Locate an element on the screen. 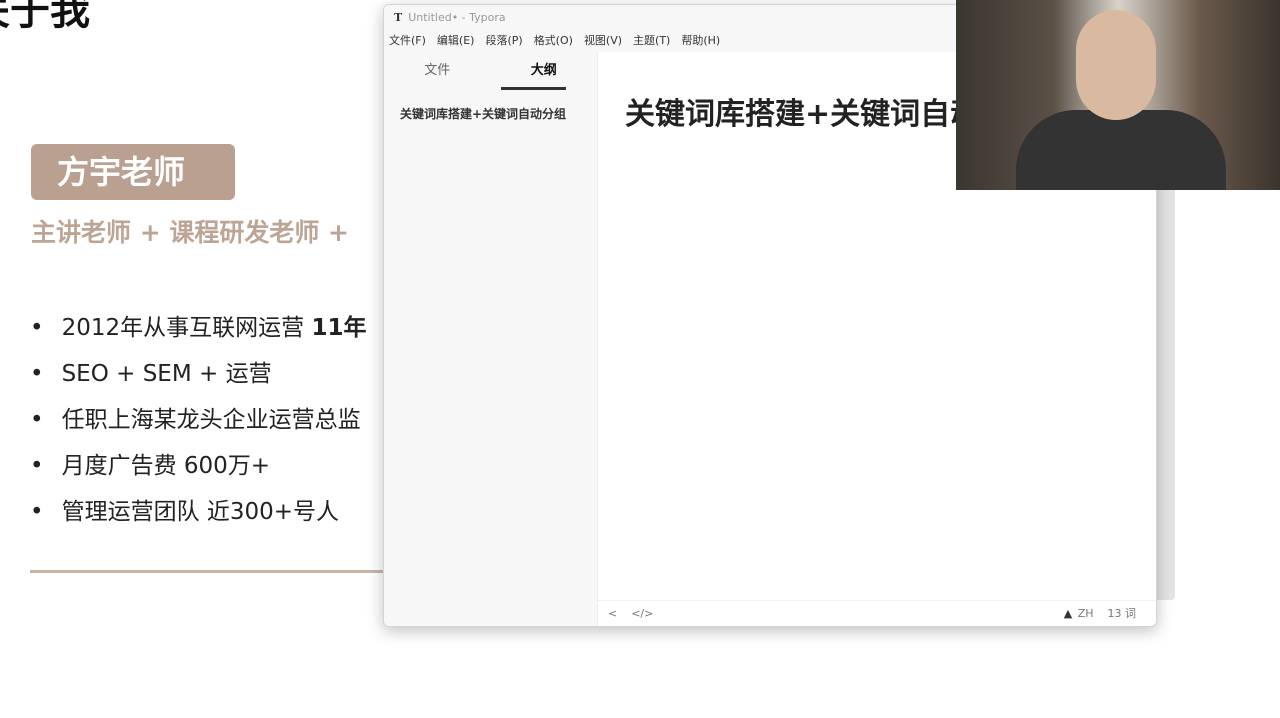 Image resolution: width=1280 pixels, height=718 pixels. tab-files: 文件 is located at coordinates (437, 72).